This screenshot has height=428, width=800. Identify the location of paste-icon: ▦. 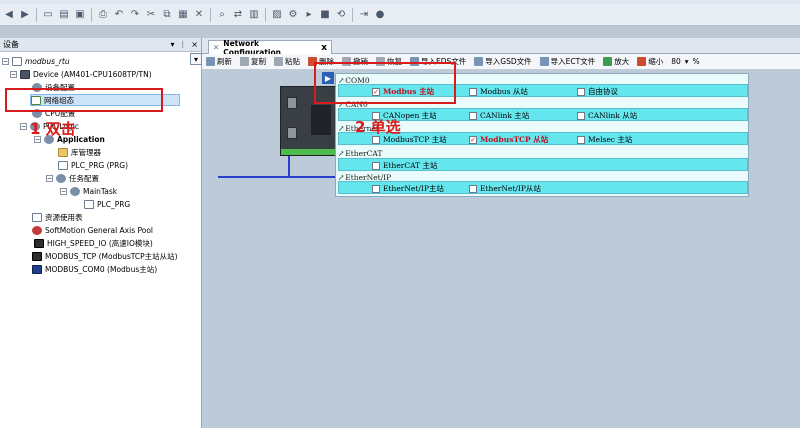
(183, 15).